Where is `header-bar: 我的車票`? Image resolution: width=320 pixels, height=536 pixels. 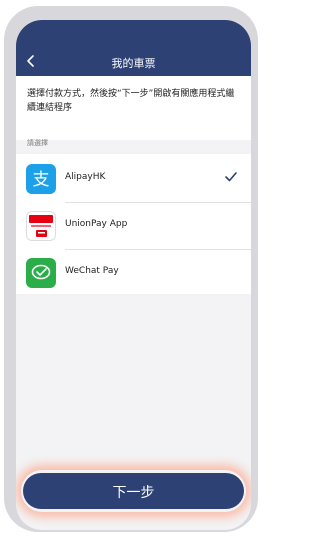 header-bar: 我的車票 is located at coordinates (133, 48).